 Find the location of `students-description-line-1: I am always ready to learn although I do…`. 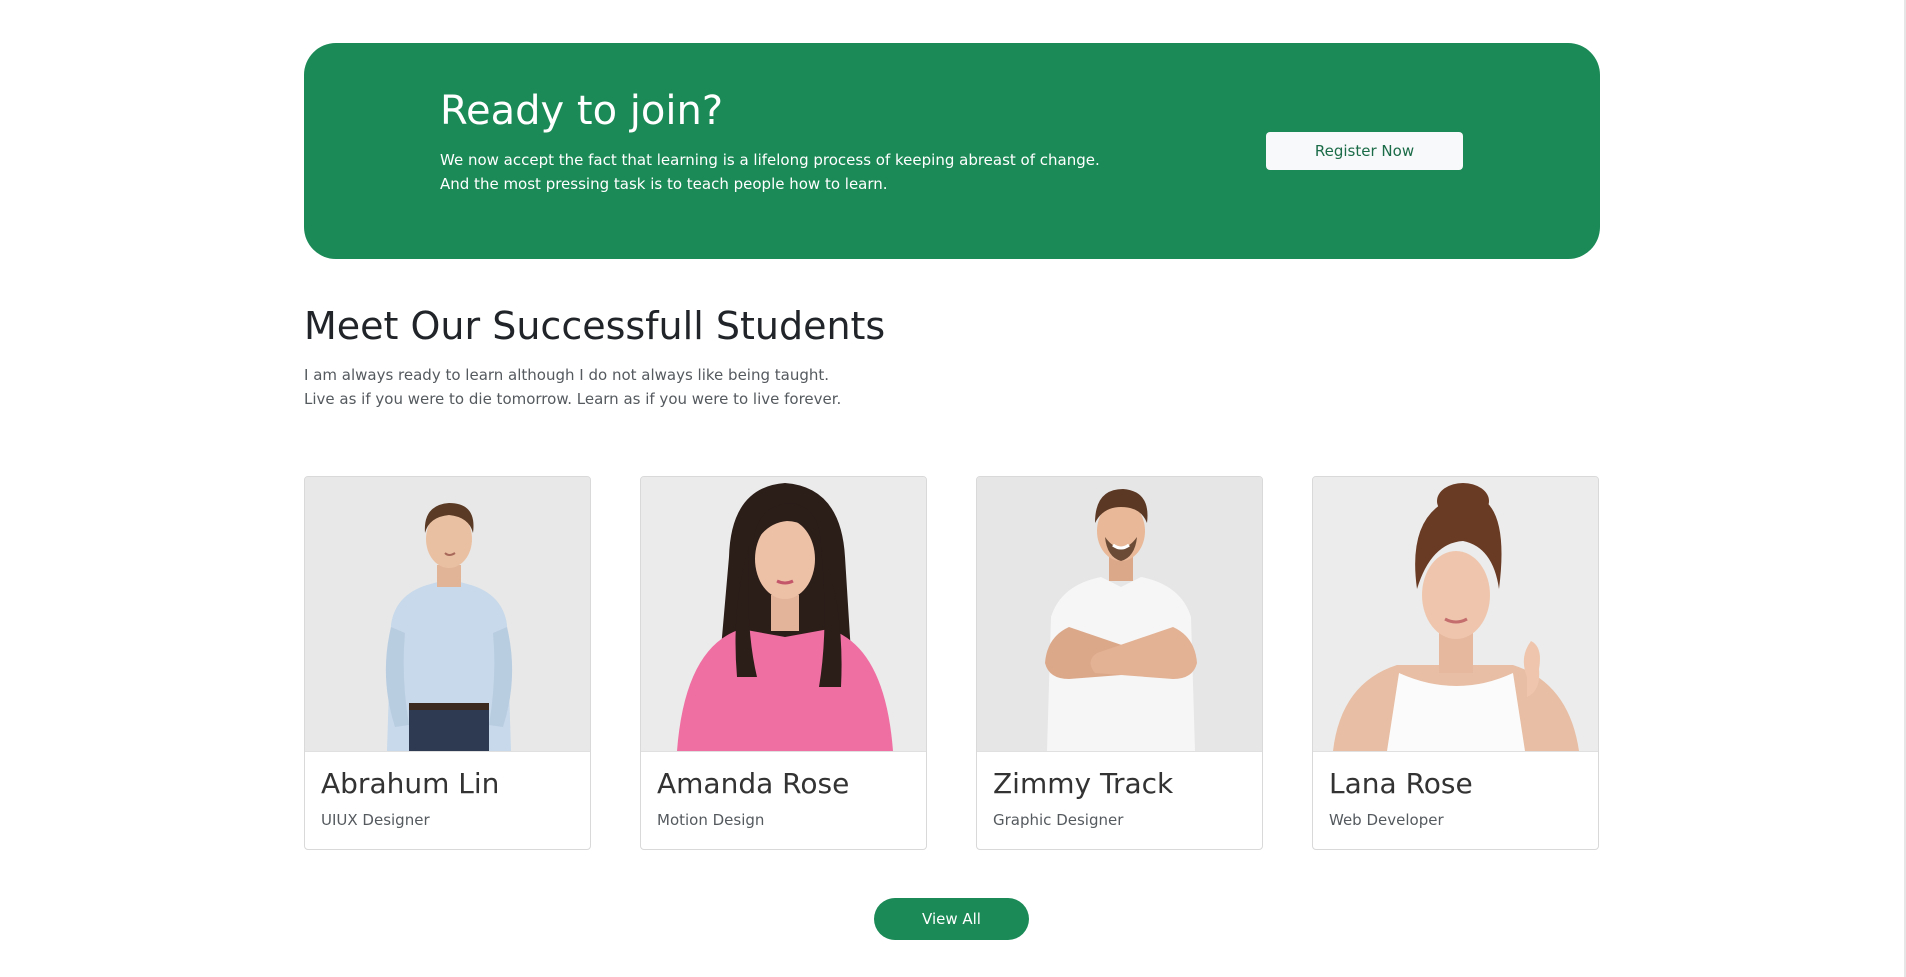

students-description-line-1: I am always ready to learn although I do… is located at coordinates (567, 375).